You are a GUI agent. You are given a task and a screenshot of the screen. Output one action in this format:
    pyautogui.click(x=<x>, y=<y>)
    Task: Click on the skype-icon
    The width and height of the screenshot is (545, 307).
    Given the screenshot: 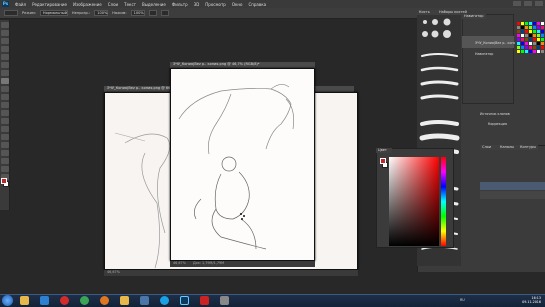 What is the action you would take?
    pyautogui.click(x=164, y=300)
    